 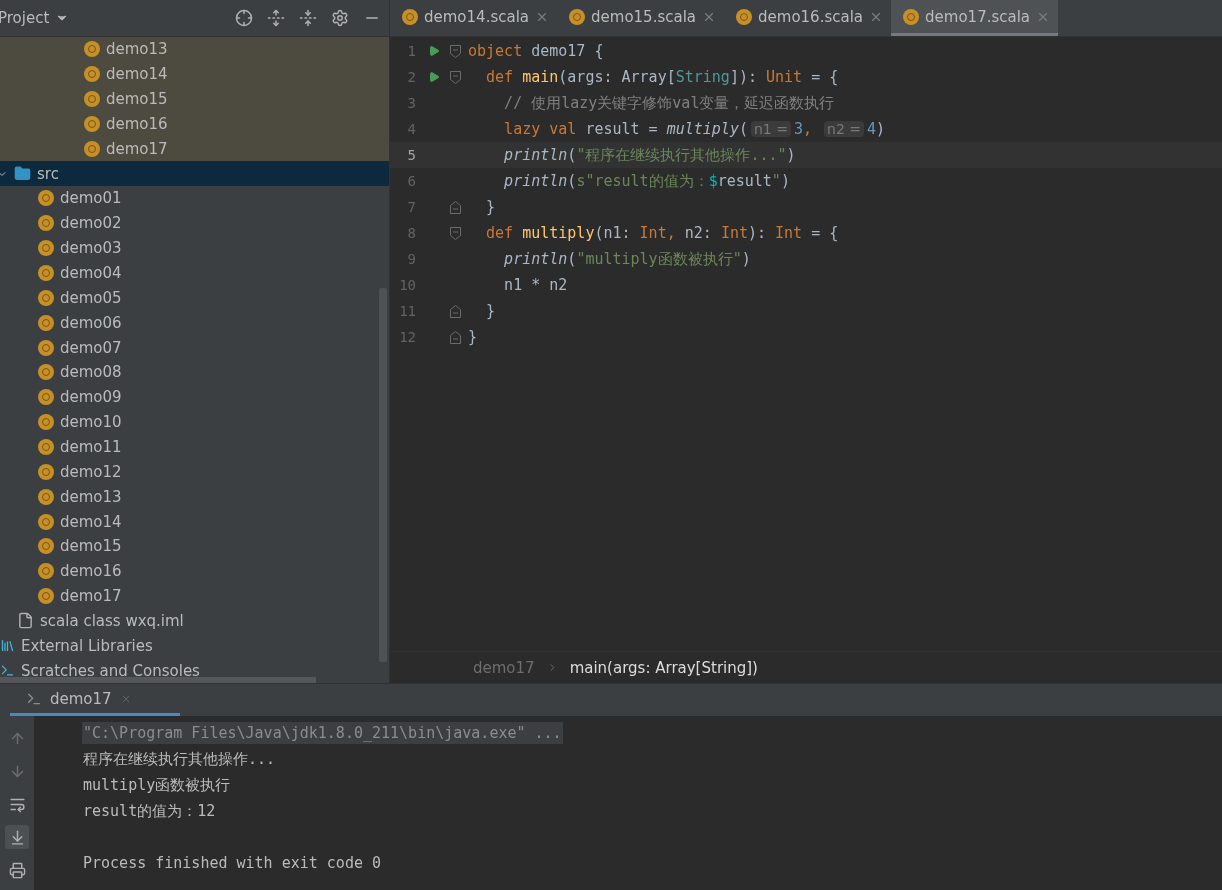 What do you see at coordinates (663, 667) in the screenshot?
I see `breadcrumb: main(args: Array[String])` at bounding box center [663, 667].